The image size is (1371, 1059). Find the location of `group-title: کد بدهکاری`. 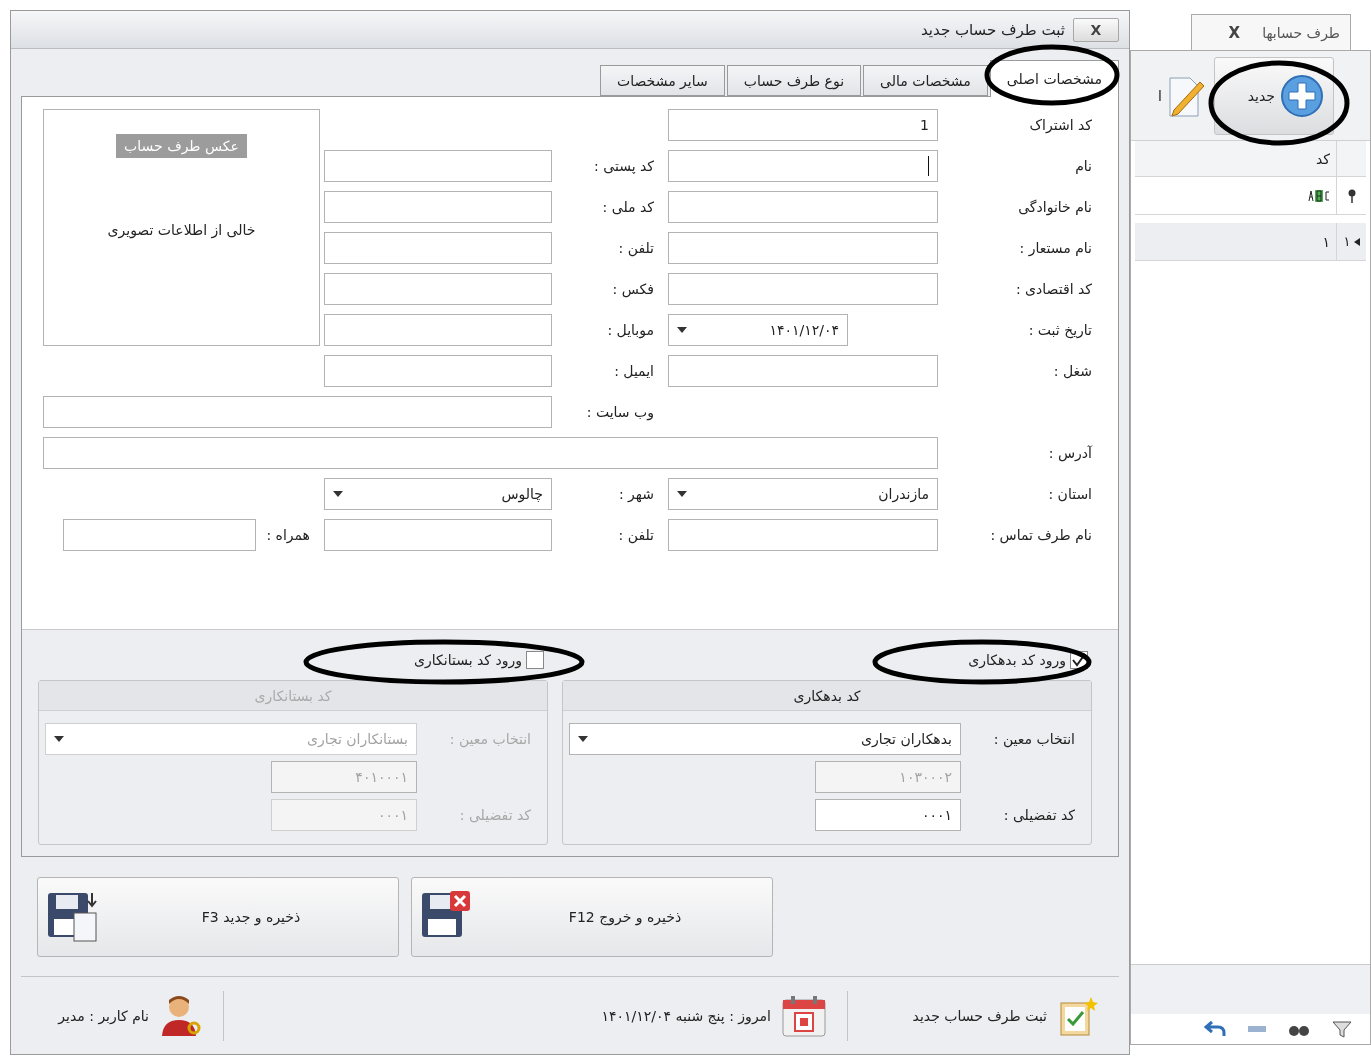

group-title: کد بدهکاری is located at coordinates (827, 696).